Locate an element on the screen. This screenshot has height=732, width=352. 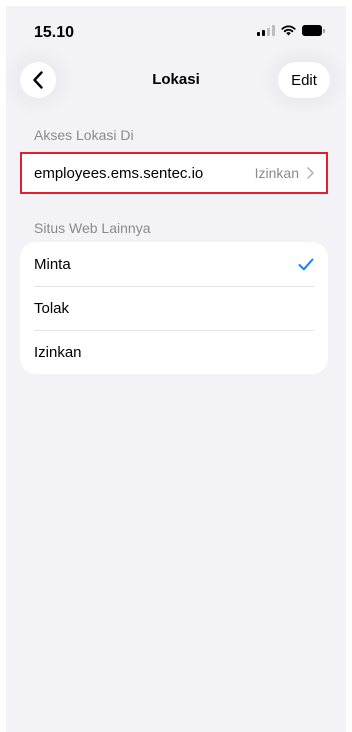
site-row-employees: employees.ems.sentec.io Izinkan is located at coordinates (174, 173).